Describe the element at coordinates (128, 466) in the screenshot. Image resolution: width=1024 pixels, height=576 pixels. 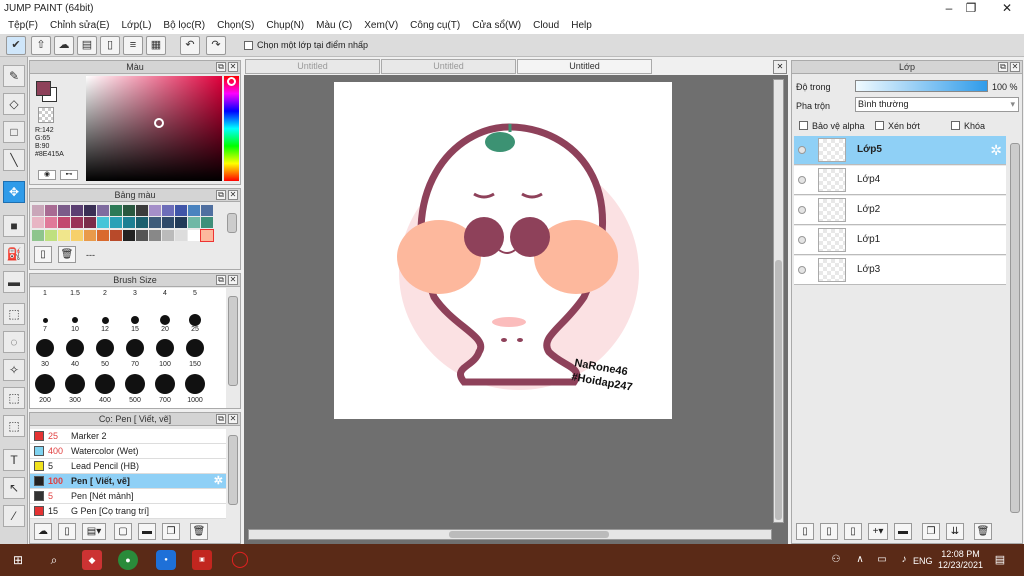
I see `brush-item: 5 Lead Pencil (HB)` at that location.